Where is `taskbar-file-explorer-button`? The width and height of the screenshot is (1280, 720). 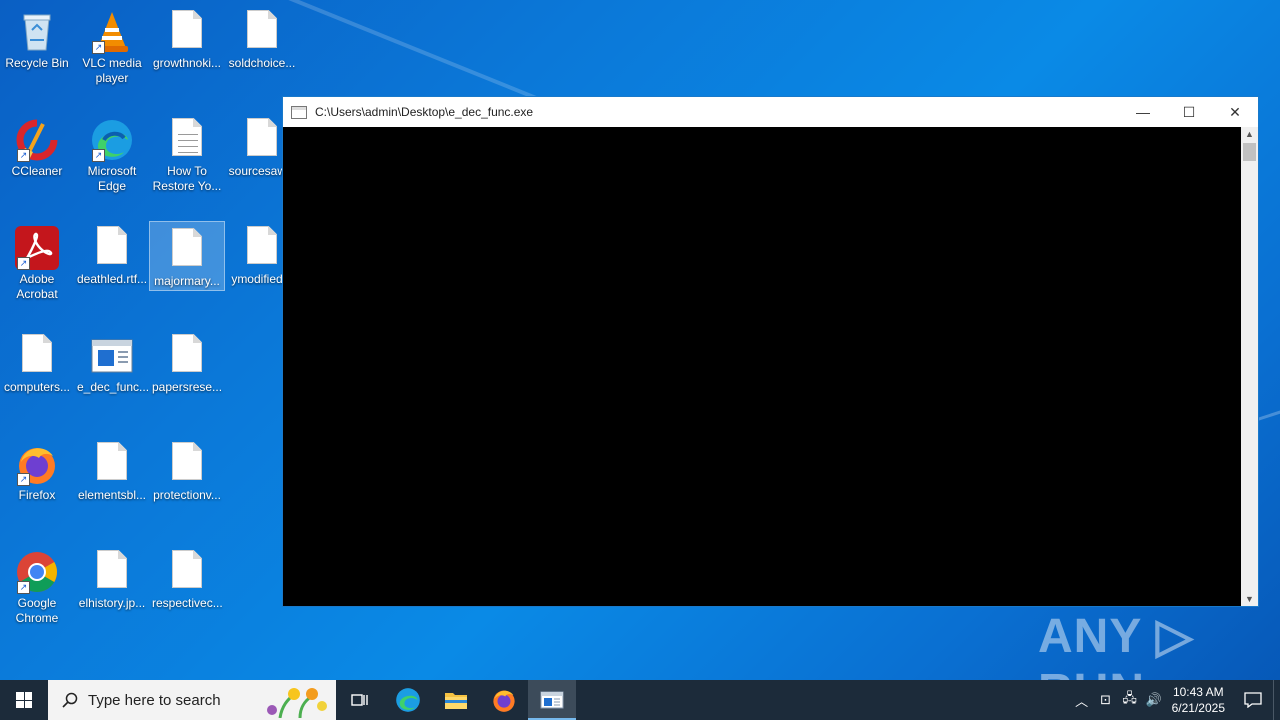 taskbar-file-explorer-button is located at coordinates (456, 700).